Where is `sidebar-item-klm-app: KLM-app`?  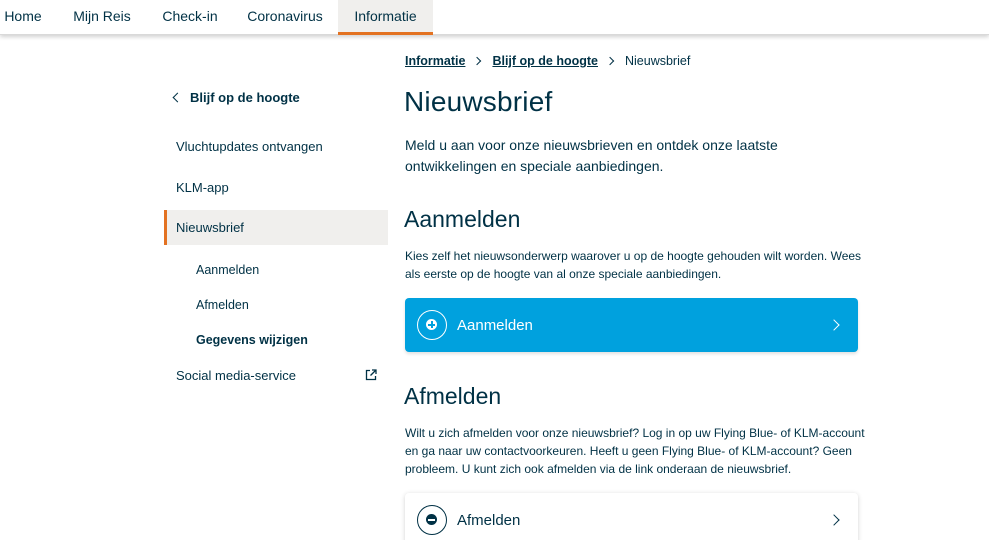
sidebar-item-klm-app: KLM-app is located at coordinates (276, 187).